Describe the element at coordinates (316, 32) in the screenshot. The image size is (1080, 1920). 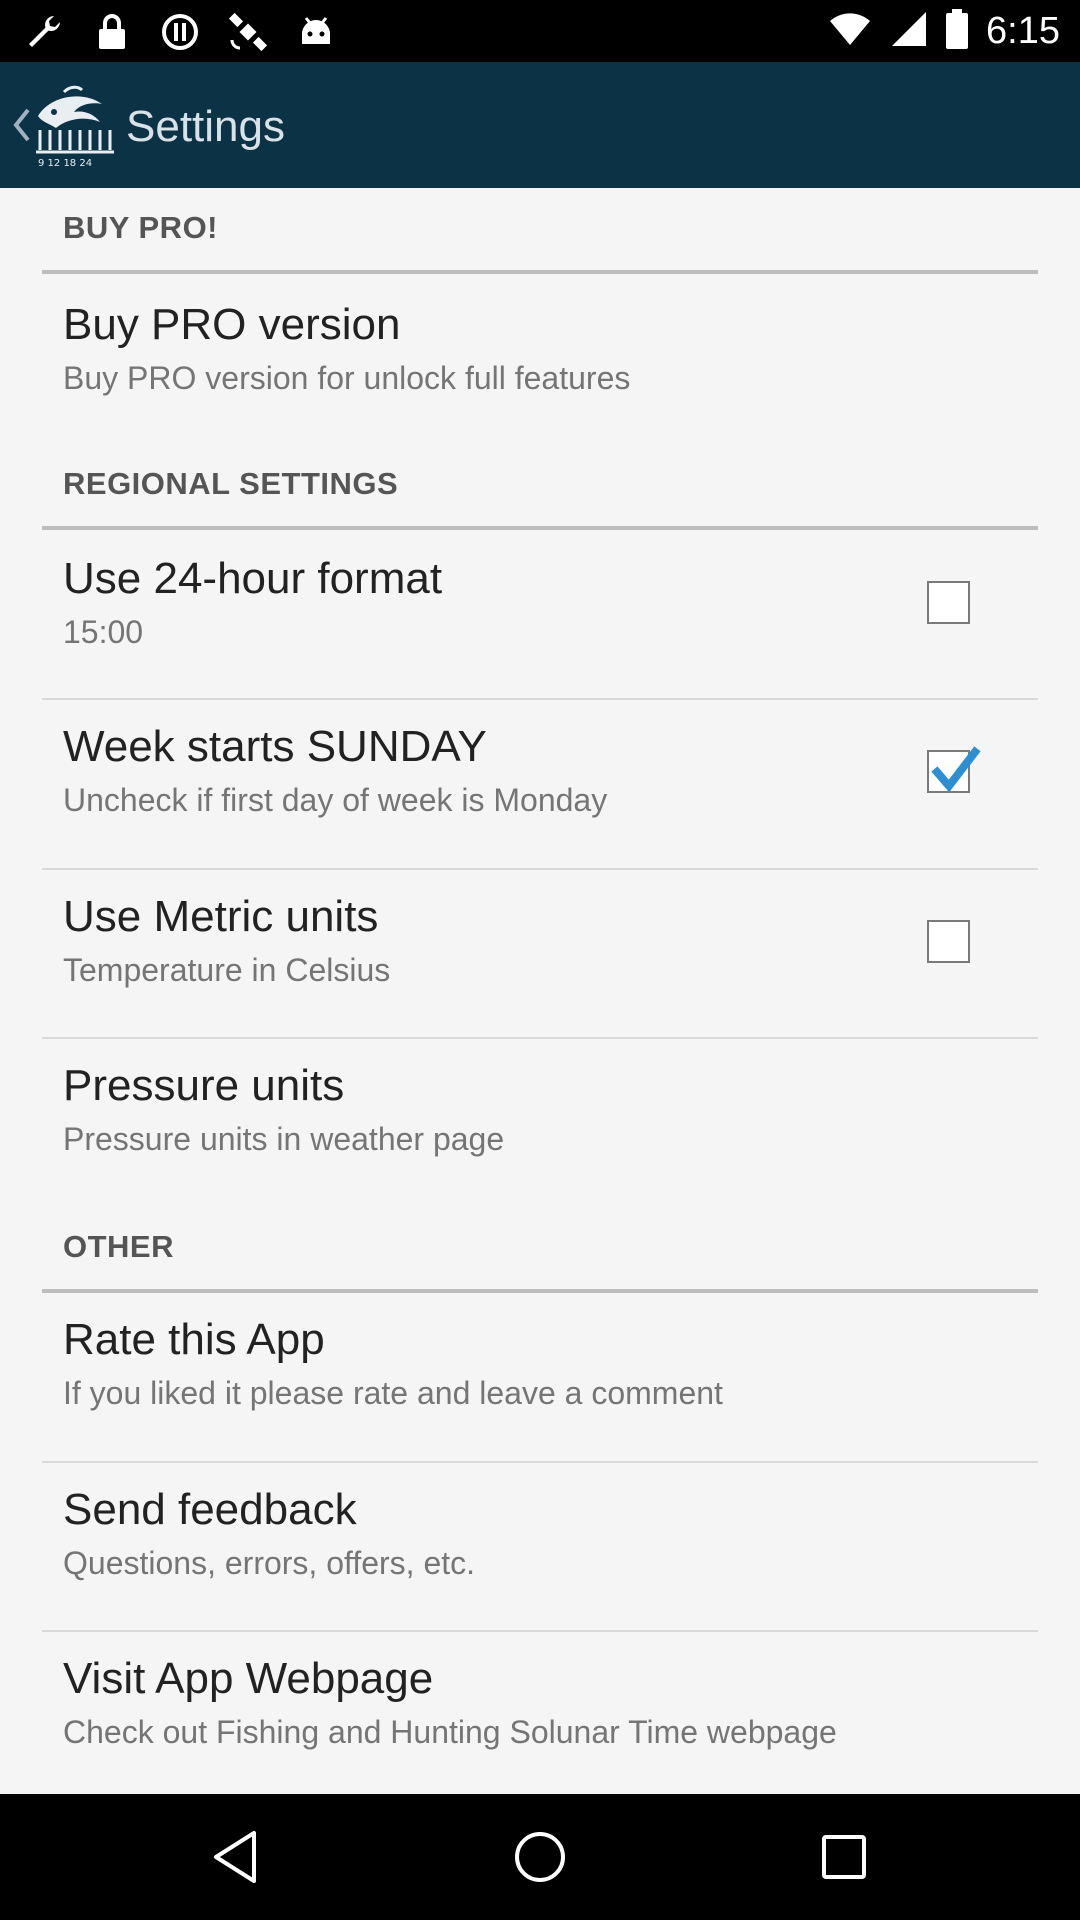
I see `android-icon` at that location.